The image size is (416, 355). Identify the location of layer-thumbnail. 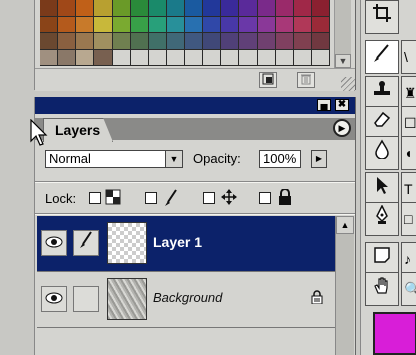
(127, 243).